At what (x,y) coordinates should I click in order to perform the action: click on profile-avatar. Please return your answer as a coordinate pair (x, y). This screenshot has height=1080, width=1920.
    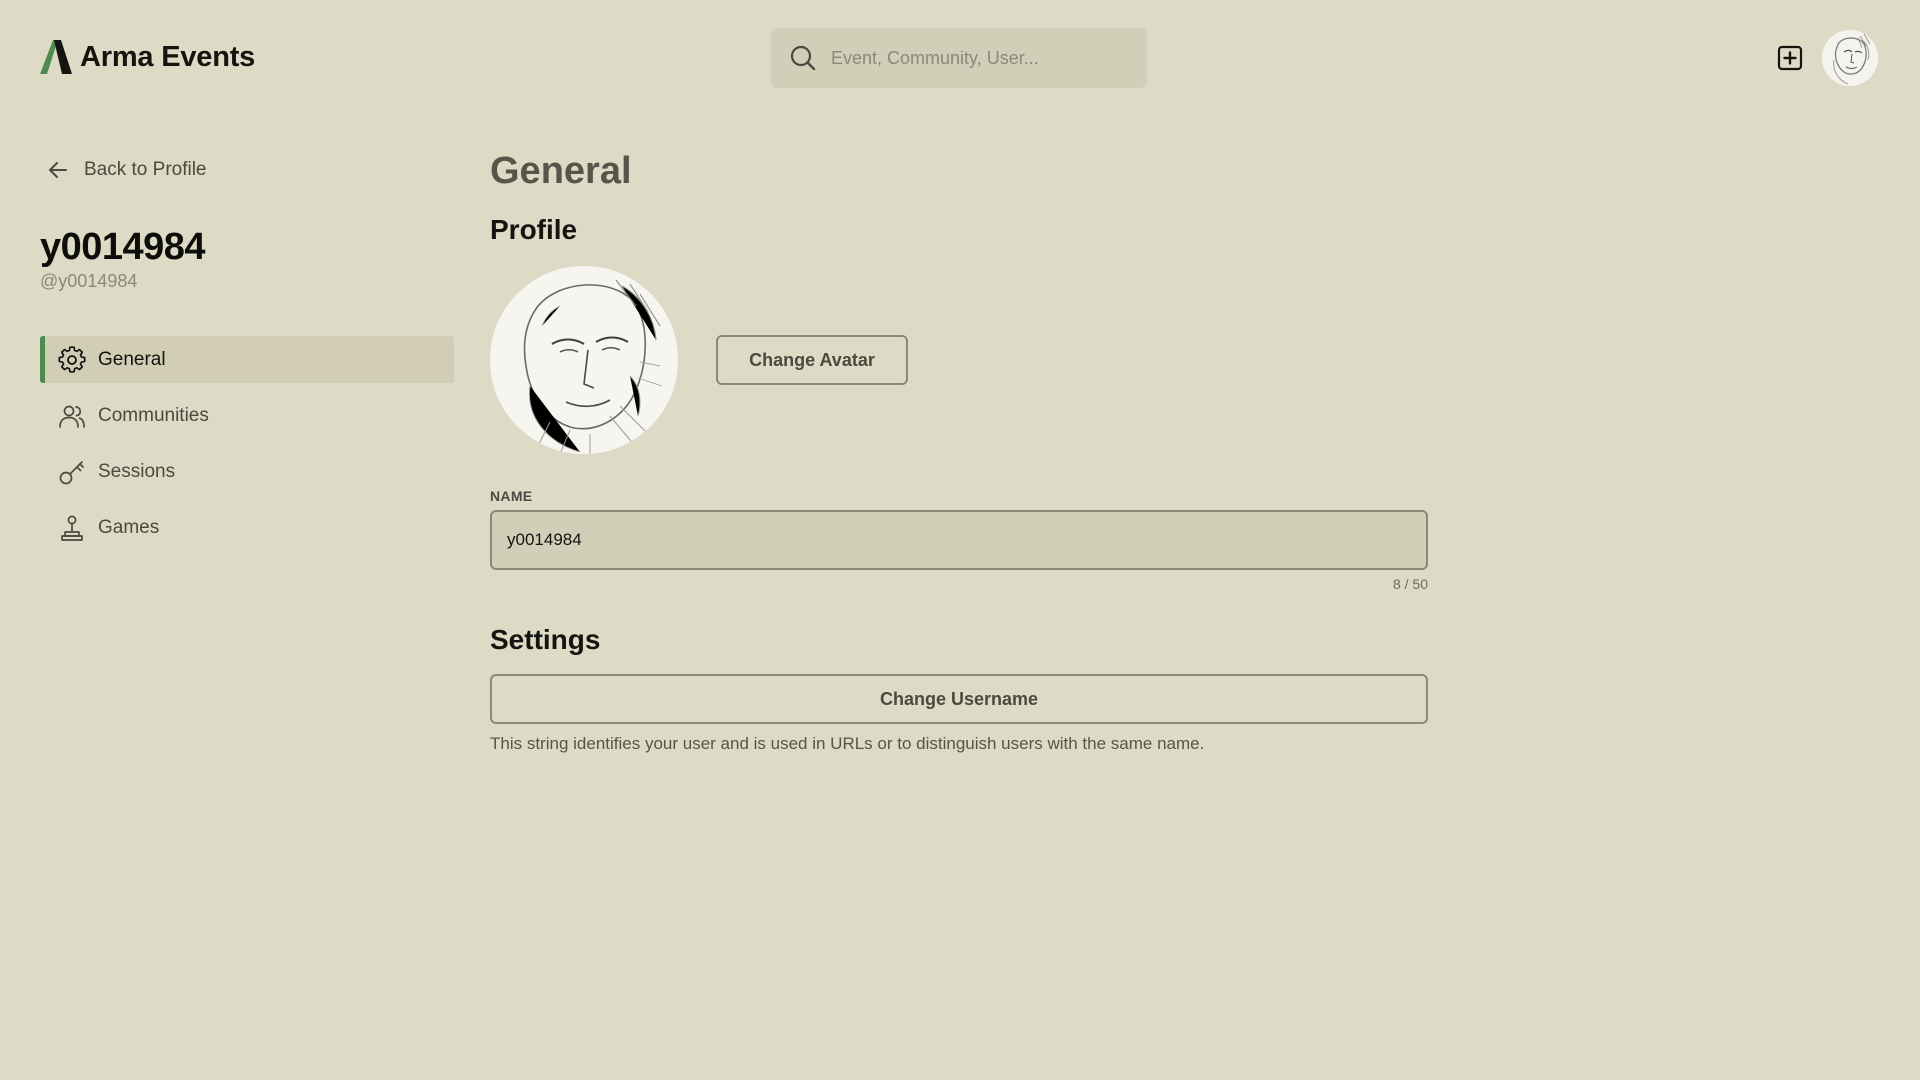
    Looking at the image, I should click on (584, 360).